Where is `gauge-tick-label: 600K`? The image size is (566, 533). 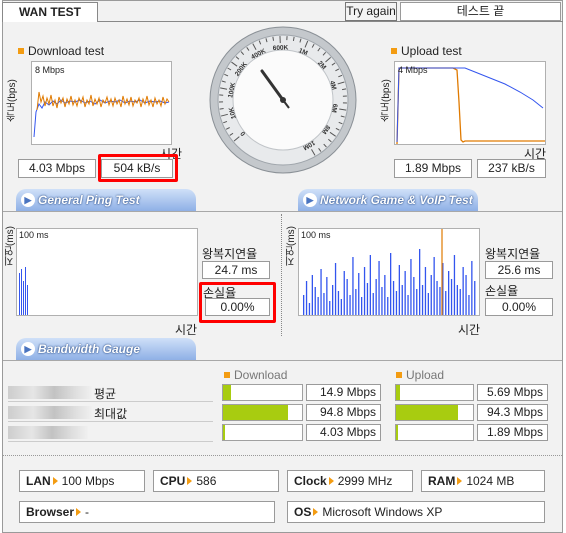 gauge-tick-label: 600K is located at coordinates (281, 48).